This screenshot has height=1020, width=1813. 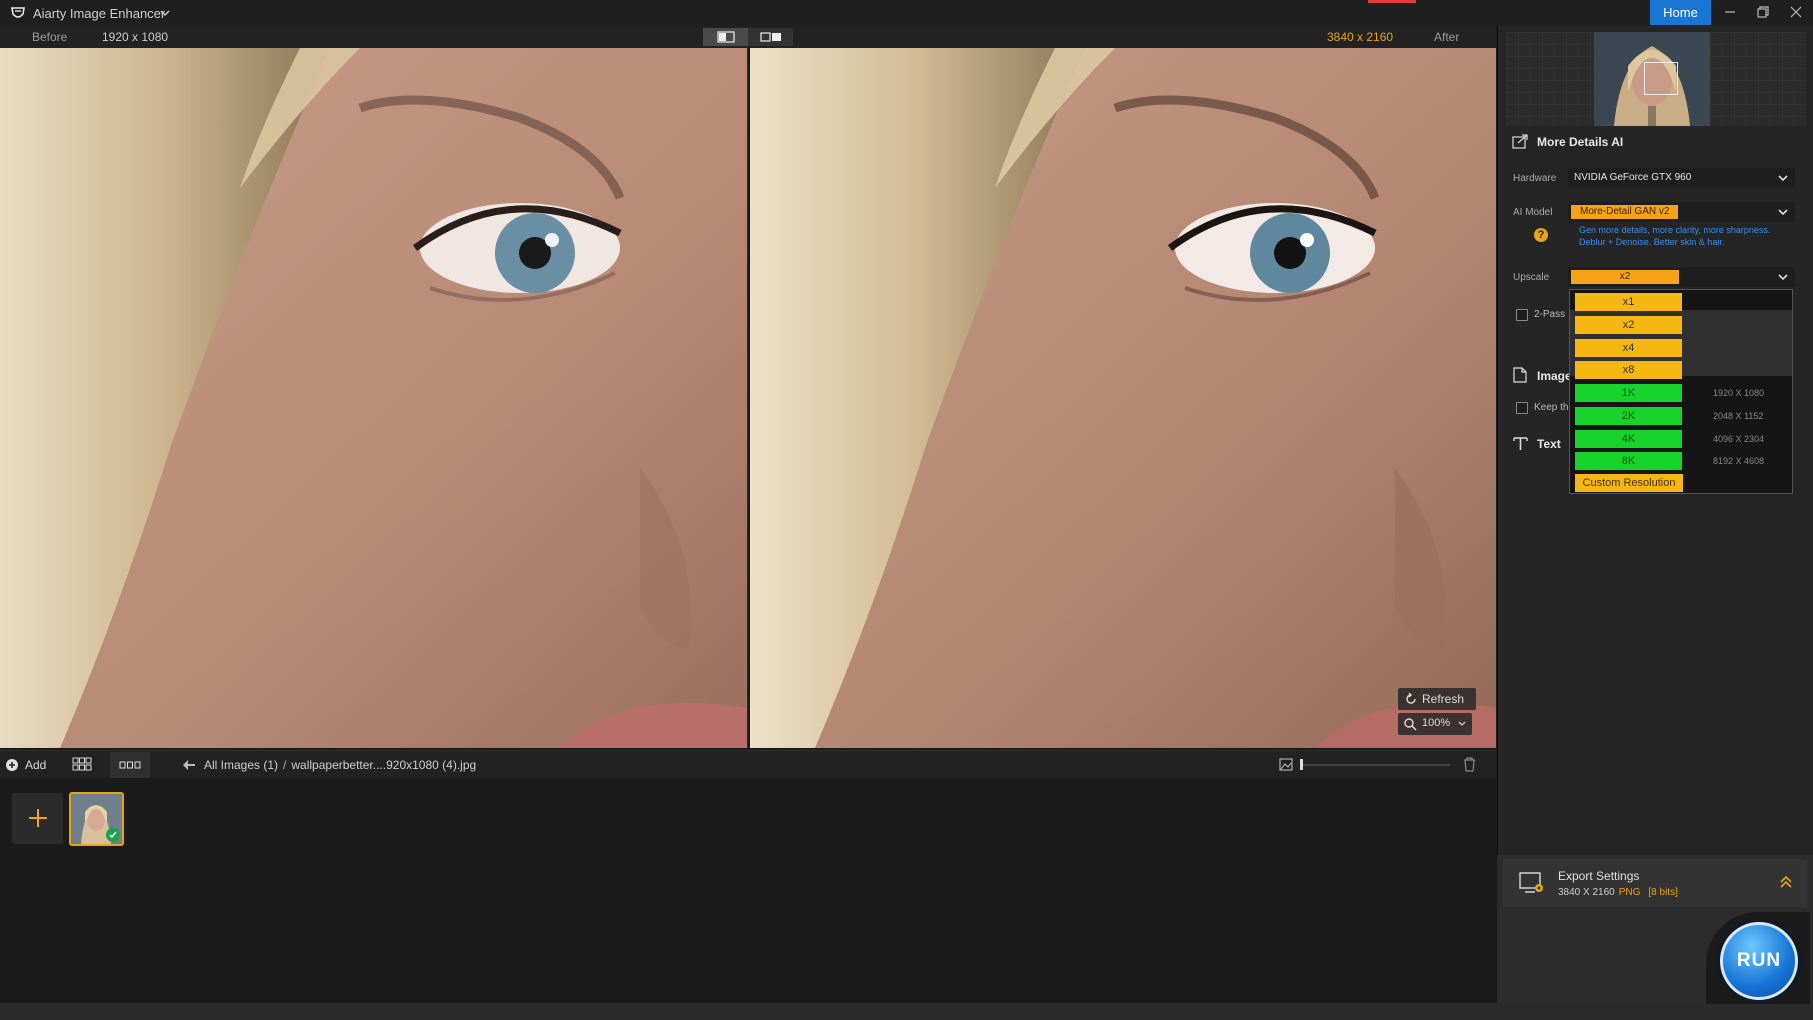 I want to click on zoom-value: 100%, so click(x=1436, y=723).